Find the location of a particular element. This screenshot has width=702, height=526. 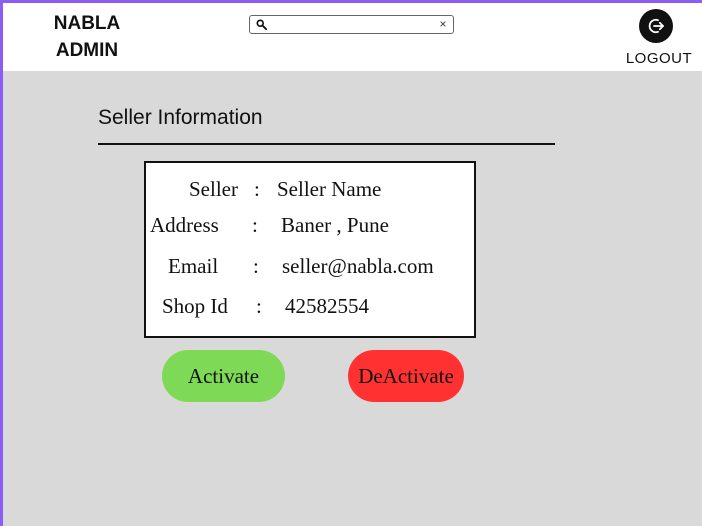

deactivate-button: DeActivate is located at coordinates (406, 376).